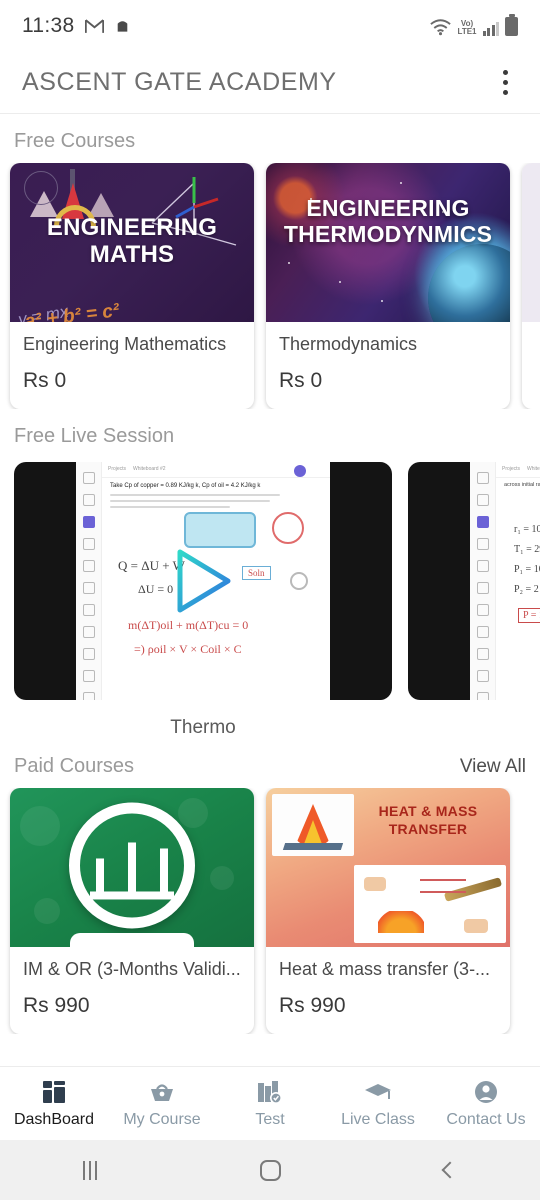 The image size is (540, 1200). What do you see at coordinates (388, 990) in the screenshot?
I see `course-card-body: Heat & mass transfer (3-... Rs 990` at bounding box center [388, 990].